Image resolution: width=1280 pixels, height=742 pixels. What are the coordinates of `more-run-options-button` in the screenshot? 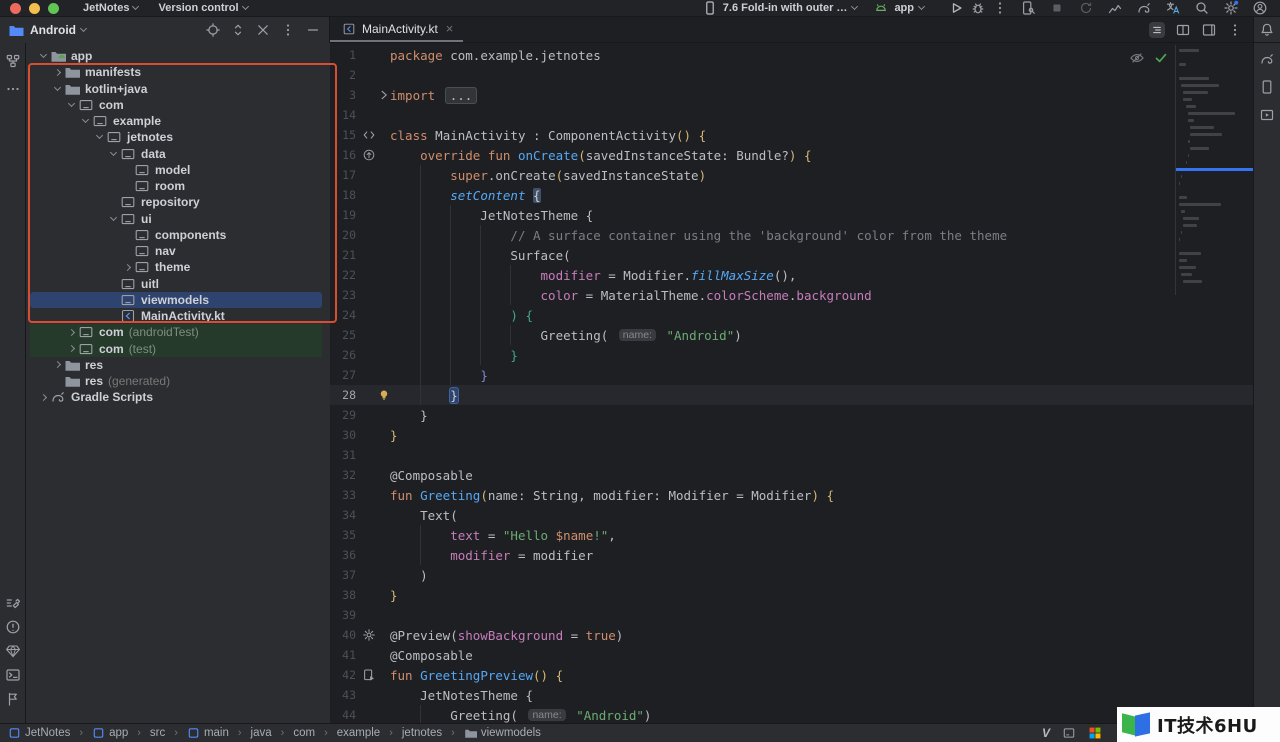 It's located at (1000, 8).